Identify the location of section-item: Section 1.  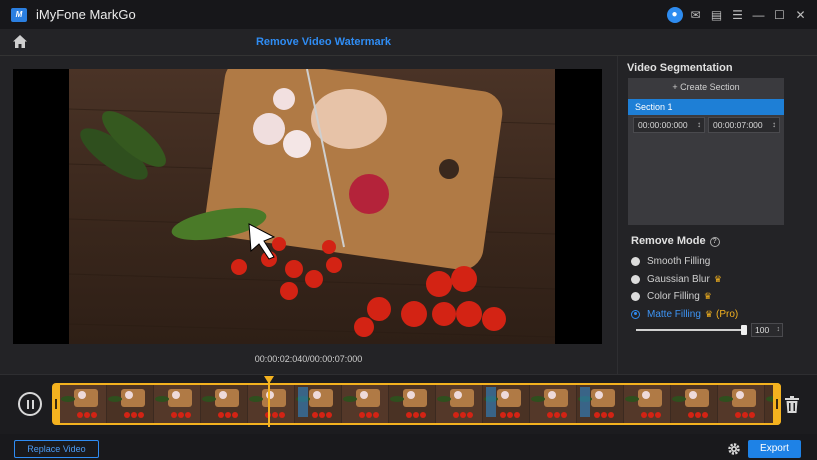
(706, 107).